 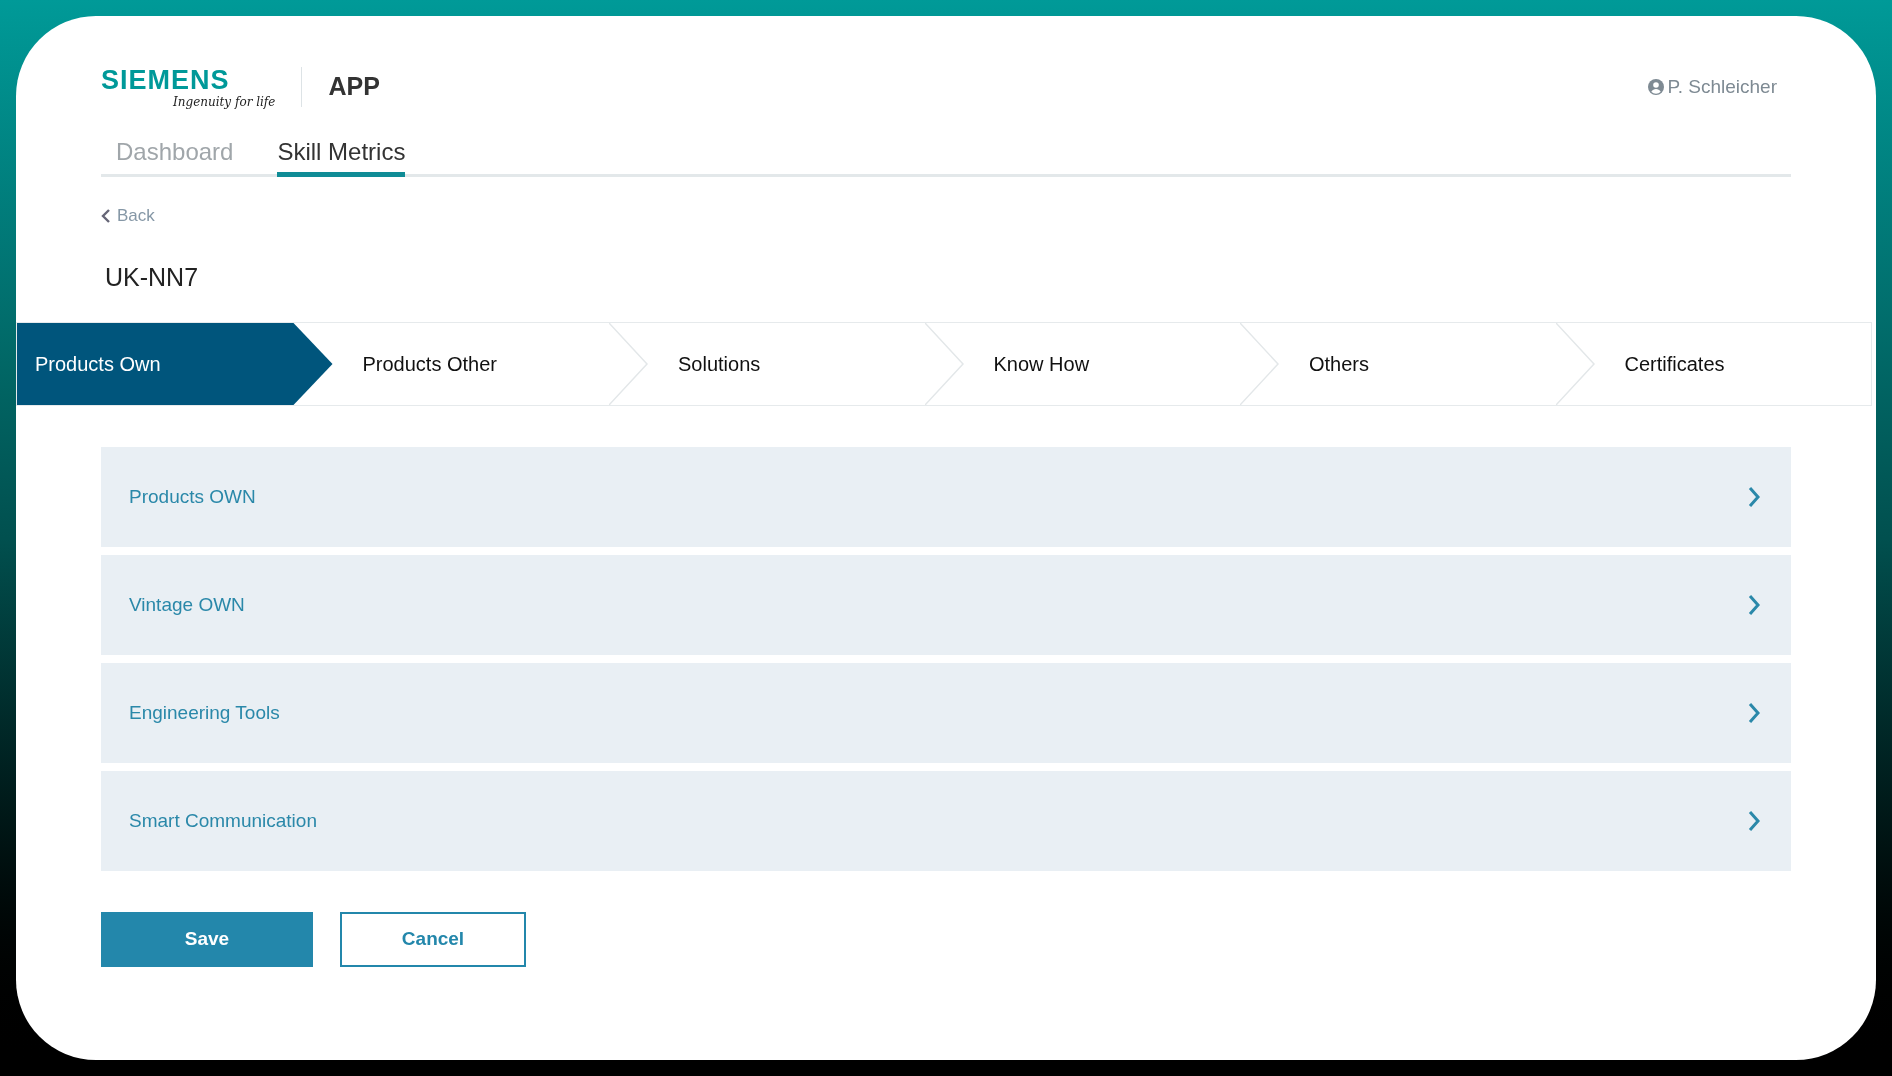 I want to click on cancel-button: Cancel, so click(x=433, y=939).